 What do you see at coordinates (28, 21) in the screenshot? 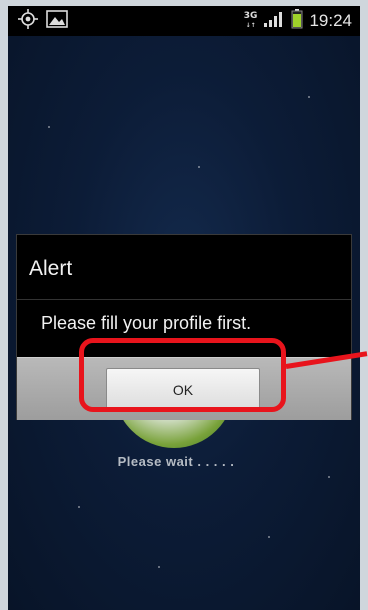
I see `gps-icon` at bounding box center [28, 21].